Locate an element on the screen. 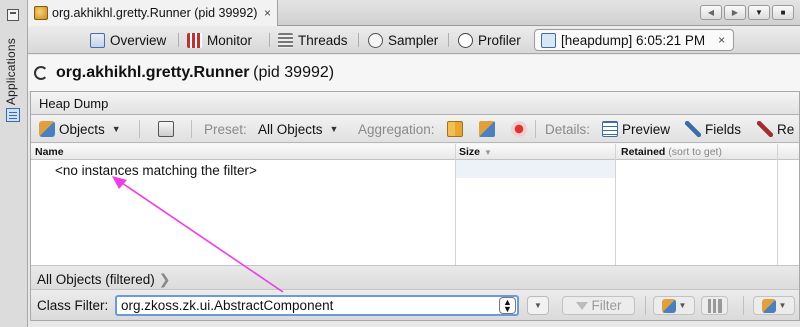 The width and height of the screenshot is (800, 327). view-options-dropdown: ▼ is located at coordinates (774, 305).